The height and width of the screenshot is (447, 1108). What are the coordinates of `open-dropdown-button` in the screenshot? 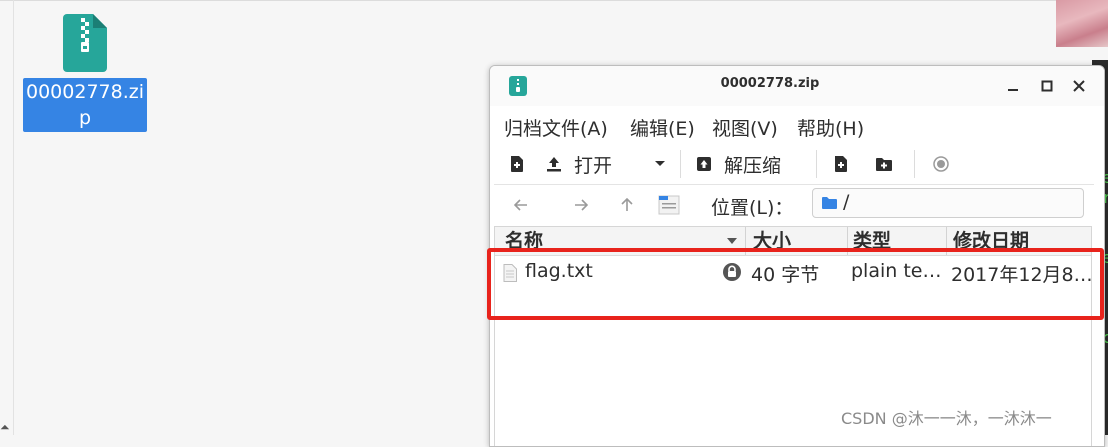 It's located at (660, 164).